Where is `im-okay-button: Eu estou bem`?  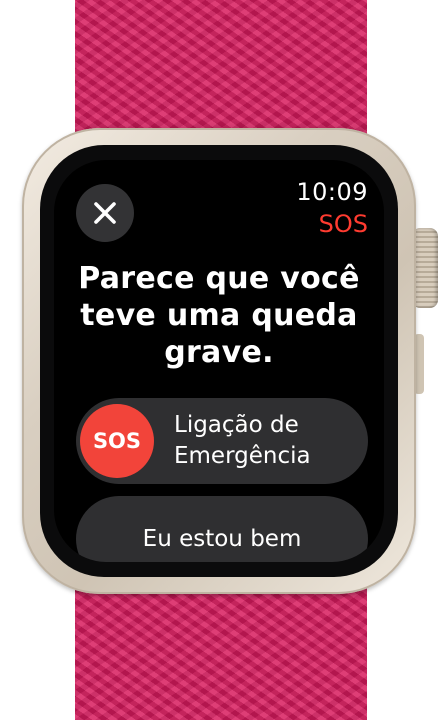
im-okay-button: Eu estou bem is located at coordinates (222, 529).